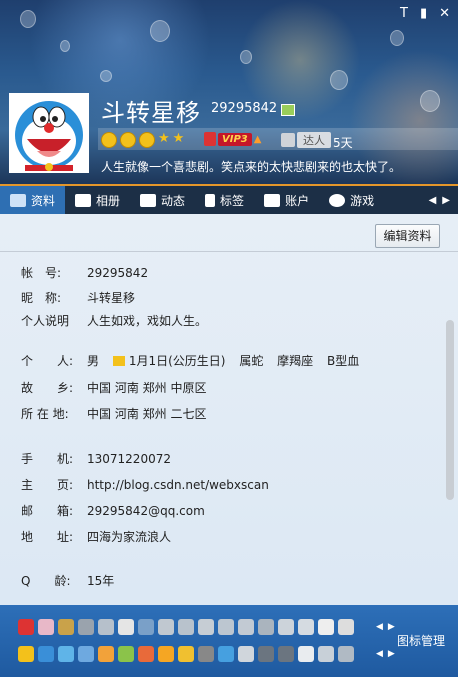  Describe the element at coordinates (26, 627) in the screenshot. I see `badge-icon` at that location.